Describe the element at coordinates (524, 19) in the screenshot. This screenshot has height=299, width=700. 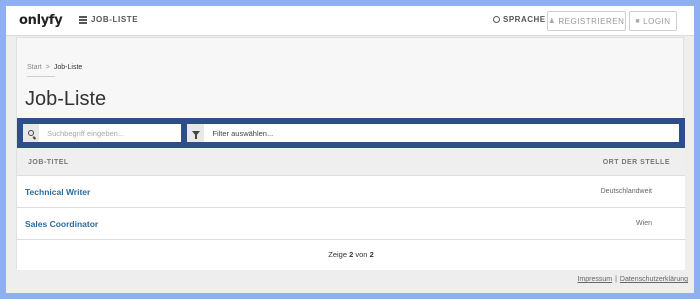
I see `language-label: SPRACHE` at that location.